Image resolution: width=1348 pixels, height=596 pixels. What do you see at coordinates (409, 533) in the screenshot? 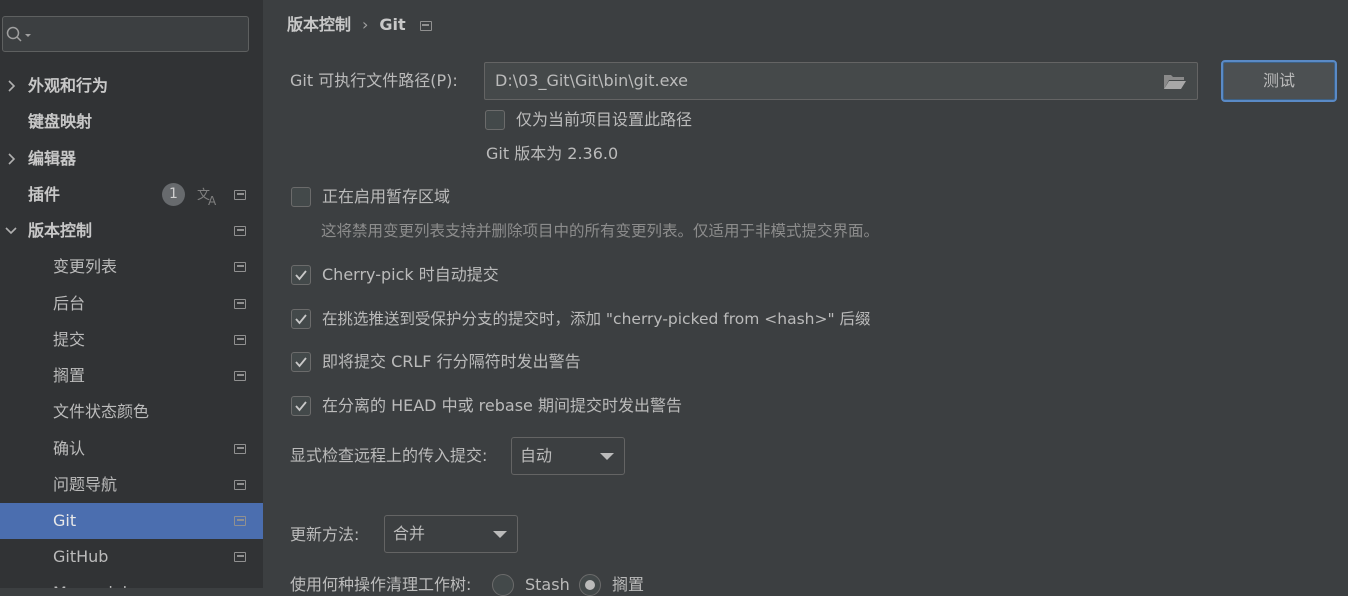
I see `update-method-value: 合并` at bounding box center [409, 533].